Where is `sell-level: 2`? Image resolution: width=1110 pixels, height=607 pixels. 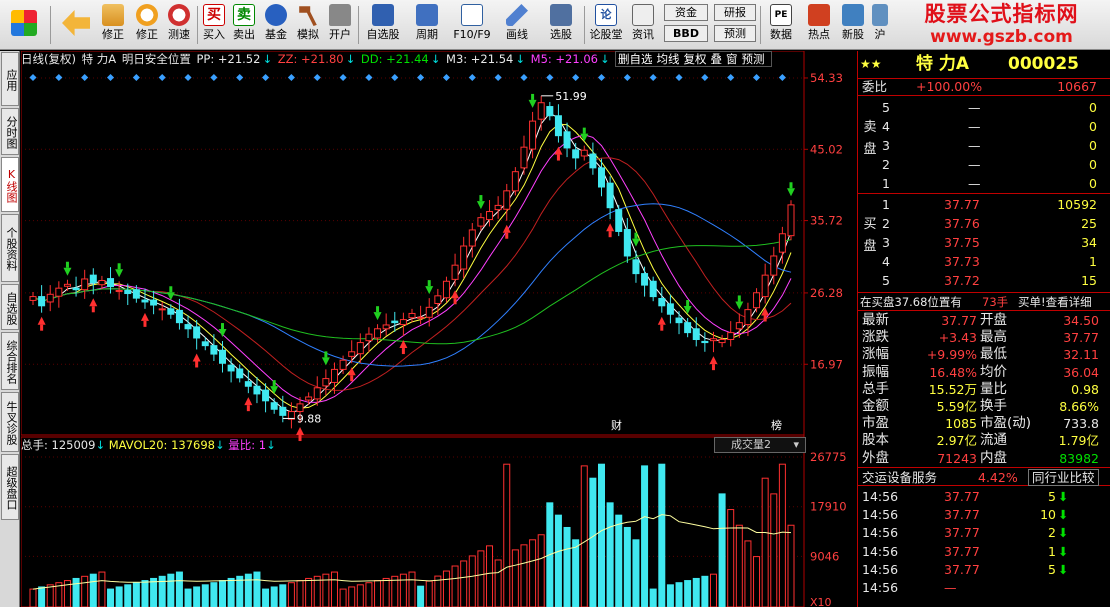 sell-level: 2 is located at coordinates (886, 164).